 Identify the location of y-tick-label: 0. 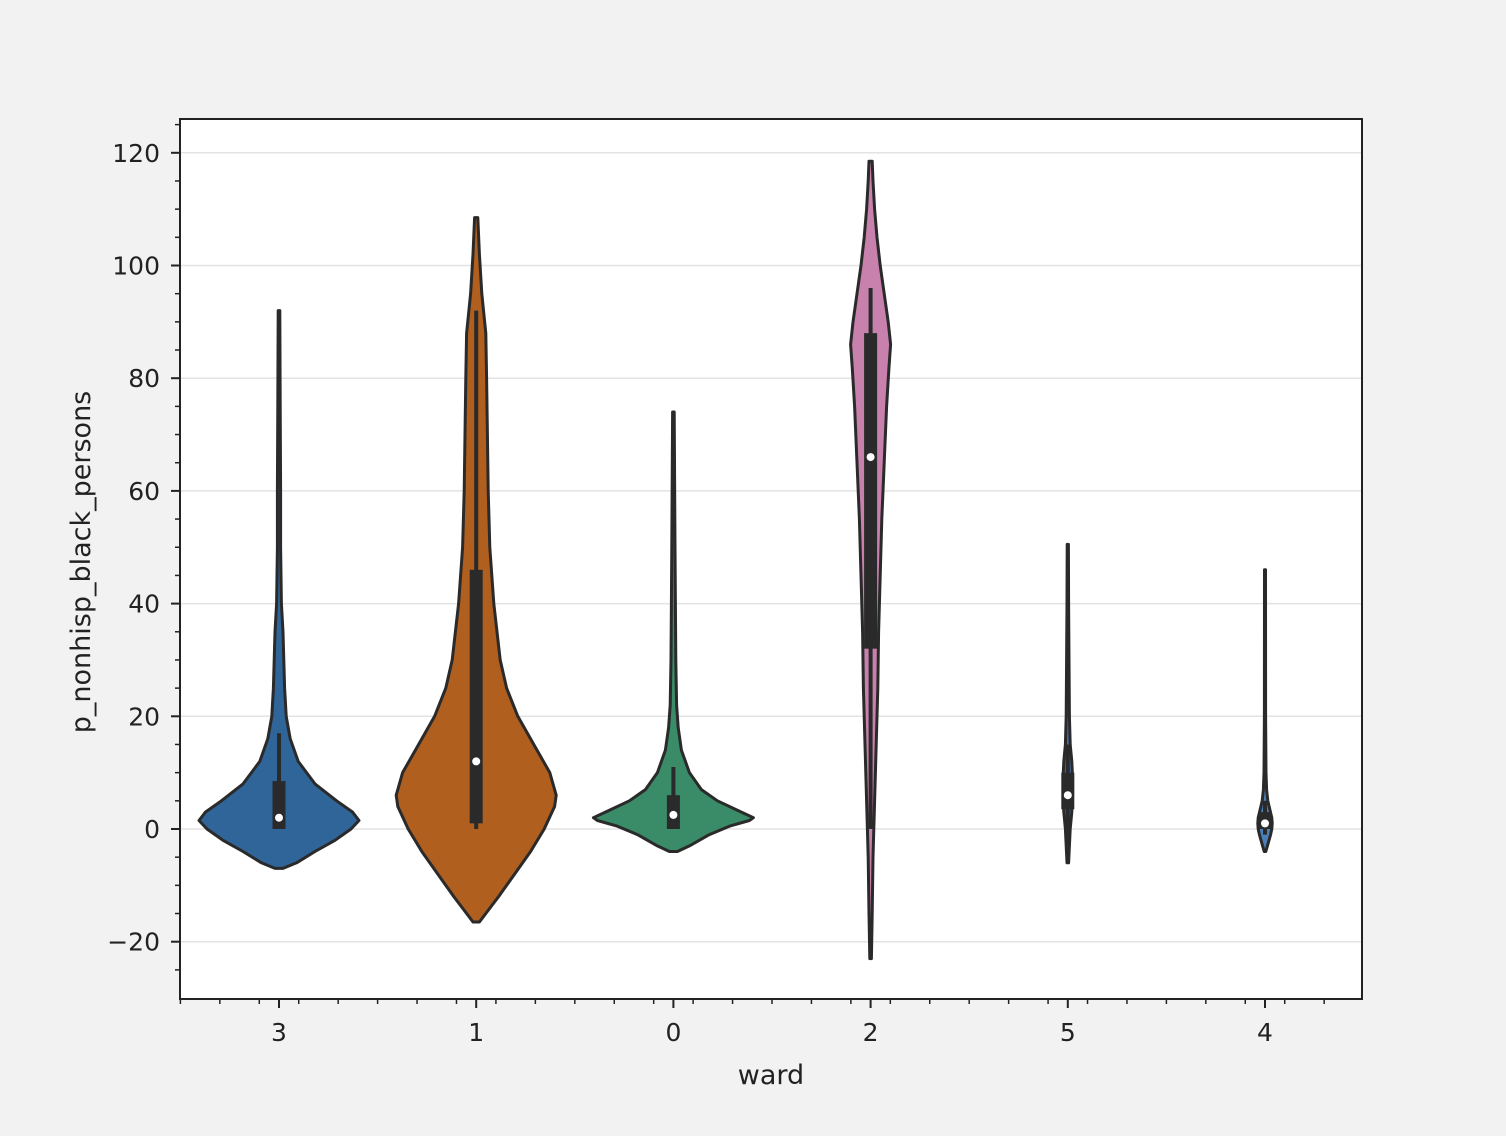
(152, 829).